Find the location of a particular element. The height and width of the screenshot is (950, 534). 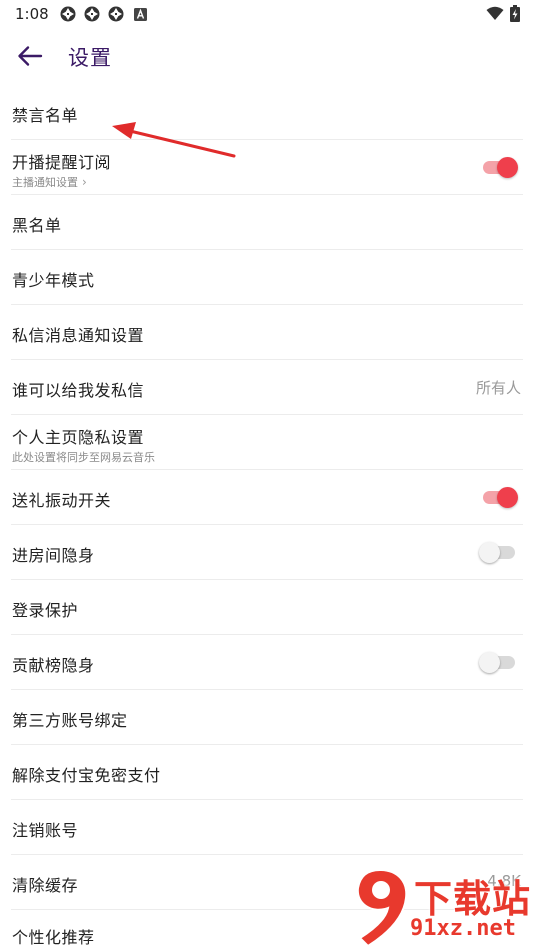

back-button is located at coordinates (30, 56).